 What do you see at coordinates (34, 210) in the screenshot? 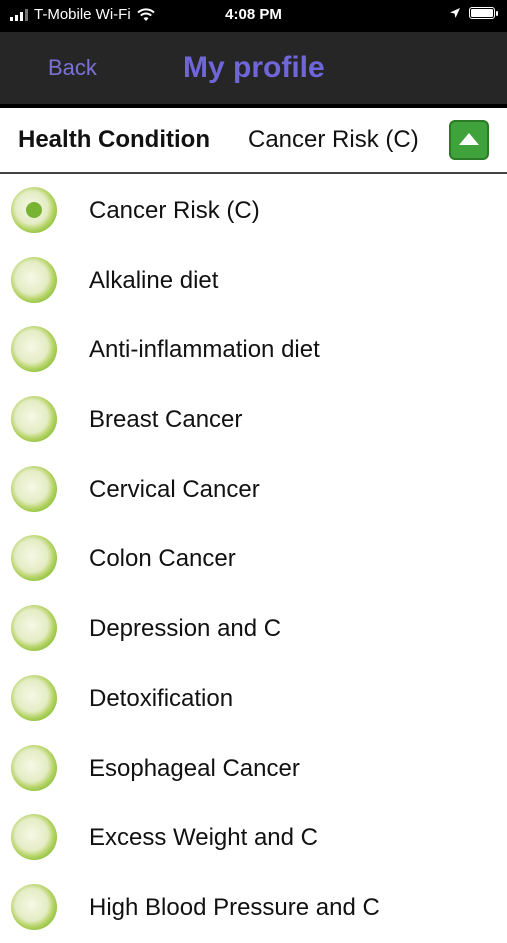
I see `radio-selected-icon` at bounding box center [34, 210].